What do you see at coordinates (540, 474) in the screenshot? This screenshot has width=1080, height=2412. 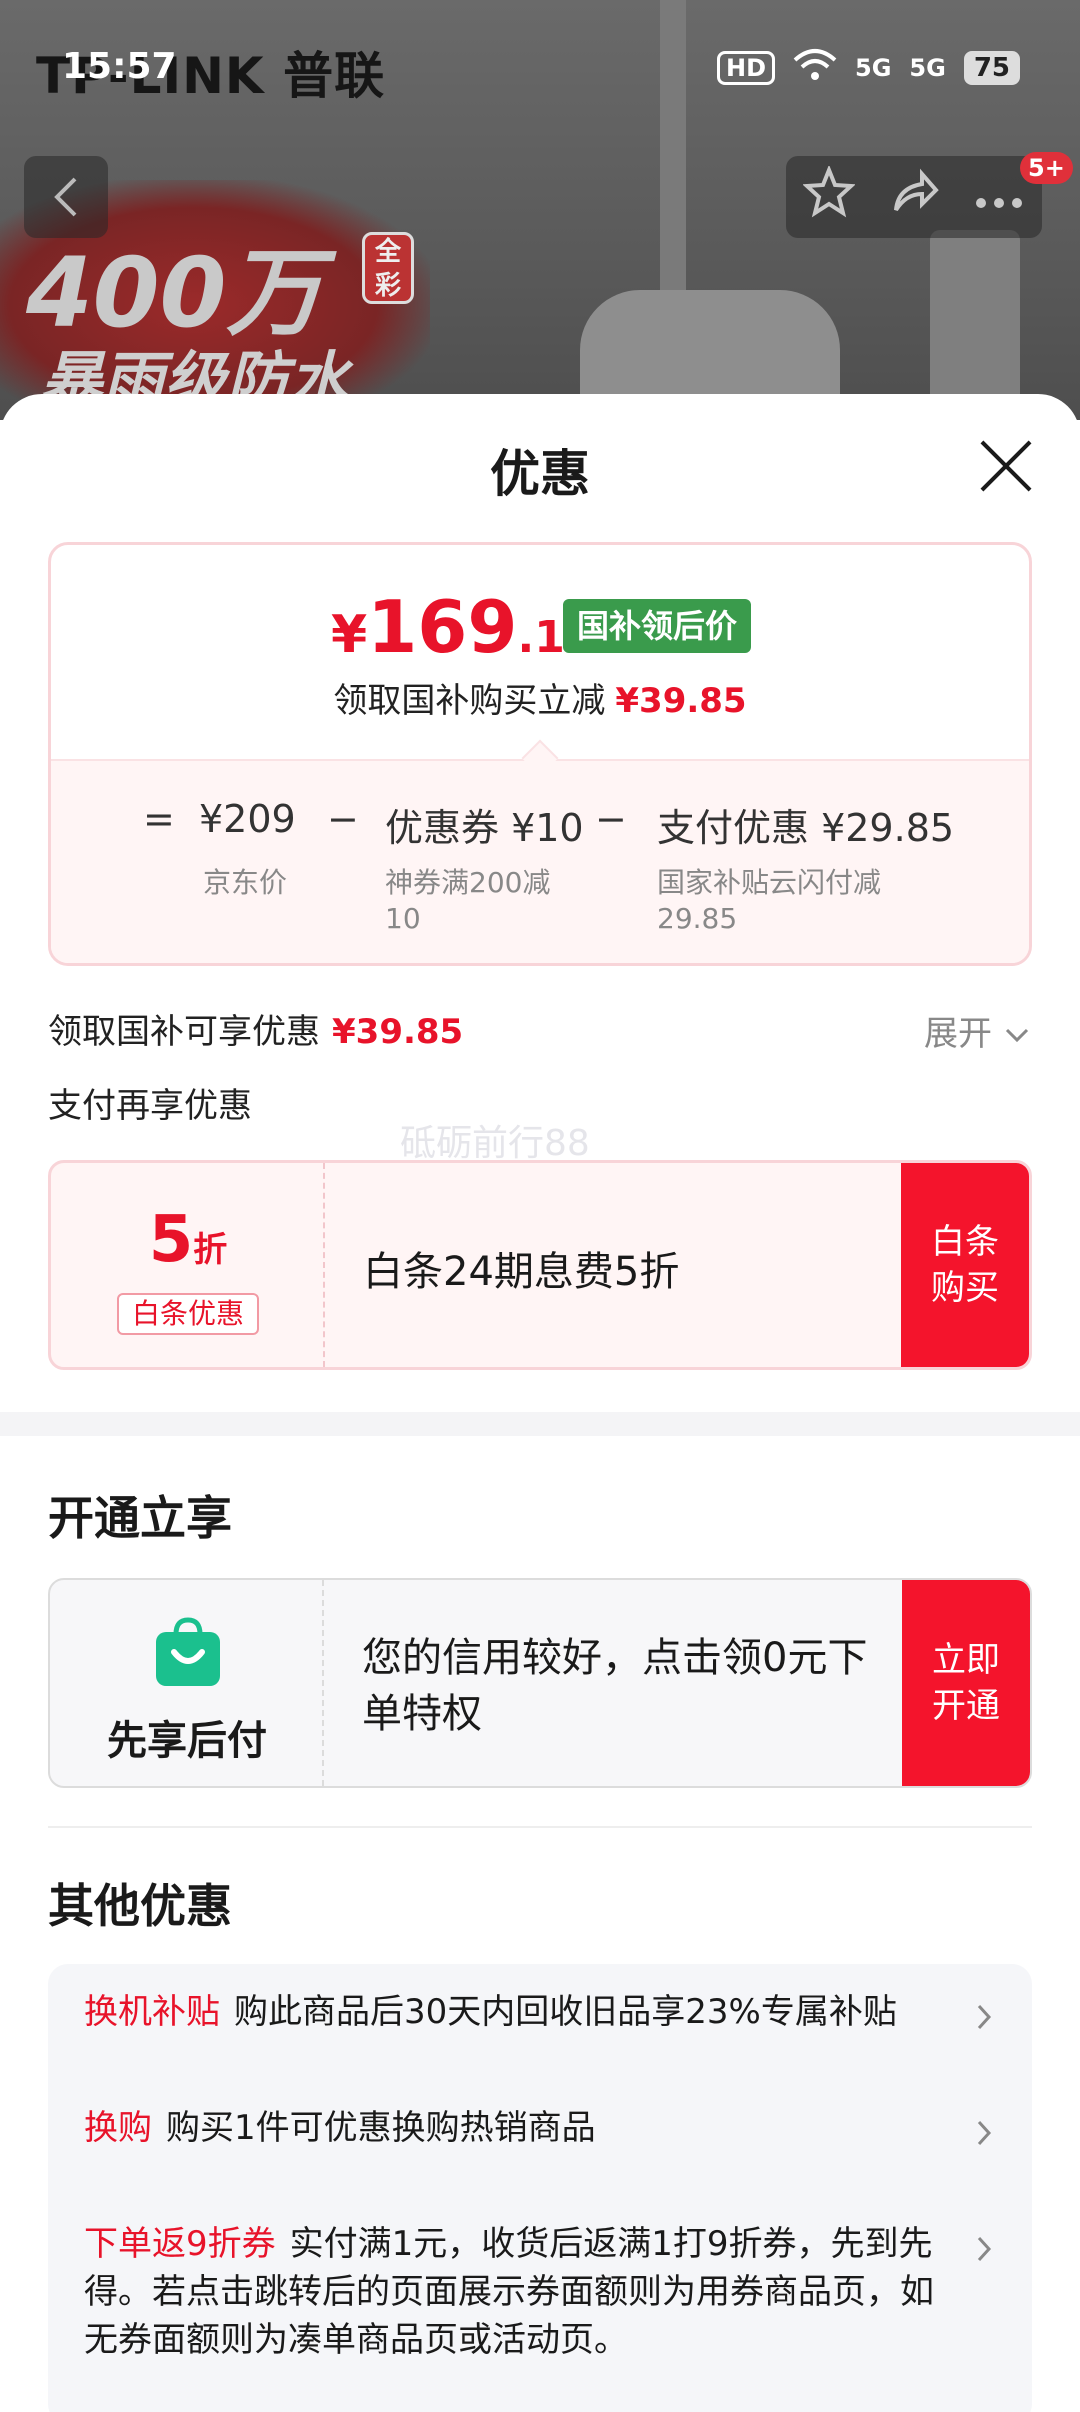 I see `sheet-title: 优惠` at bounding box center [540, 474].